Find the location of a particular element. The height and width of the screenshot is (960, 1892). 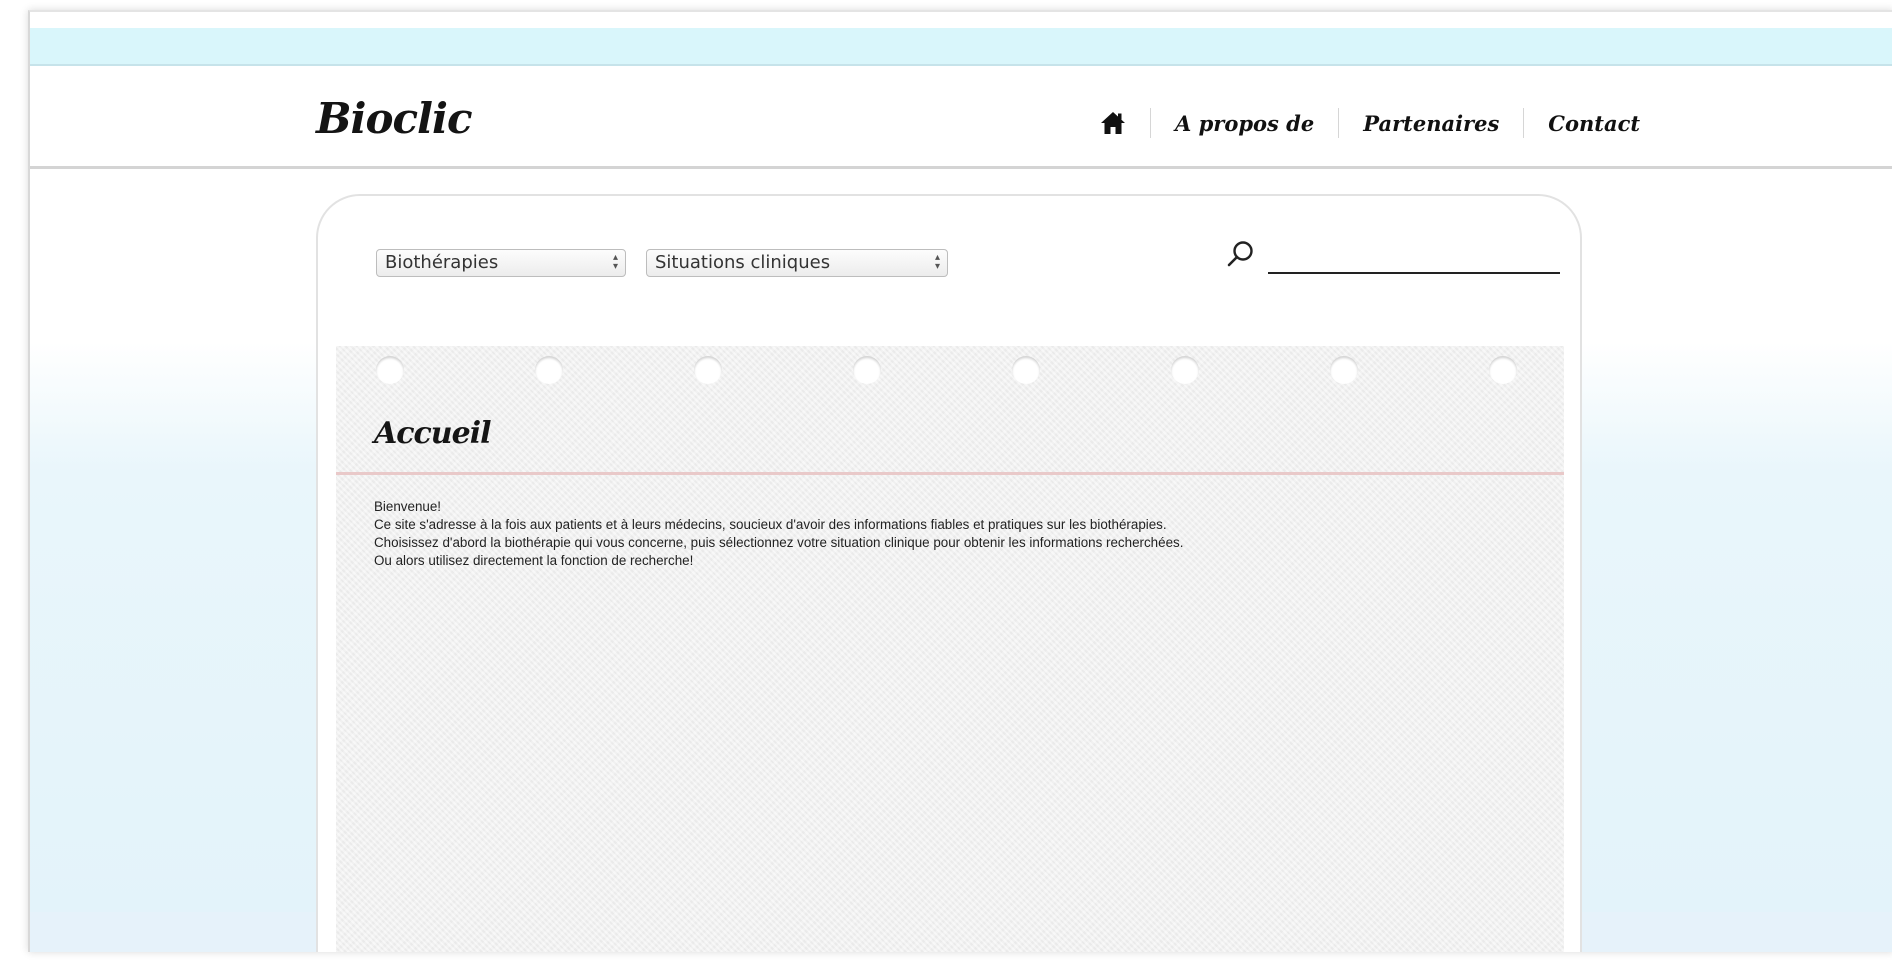

main-nav: A propos de Partenaires Contact is located at coordinates (1377, 123).